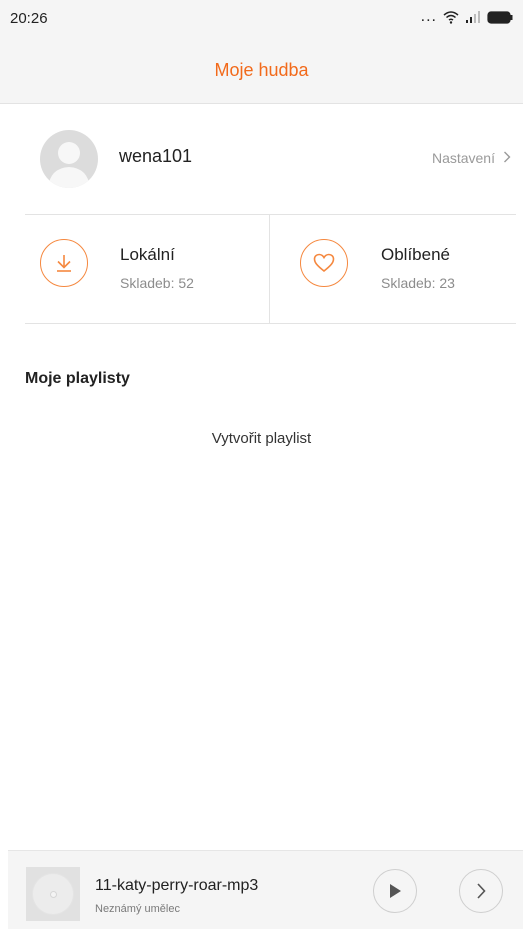  I want to click on page-title: Moje hudba, so click(261, 70).